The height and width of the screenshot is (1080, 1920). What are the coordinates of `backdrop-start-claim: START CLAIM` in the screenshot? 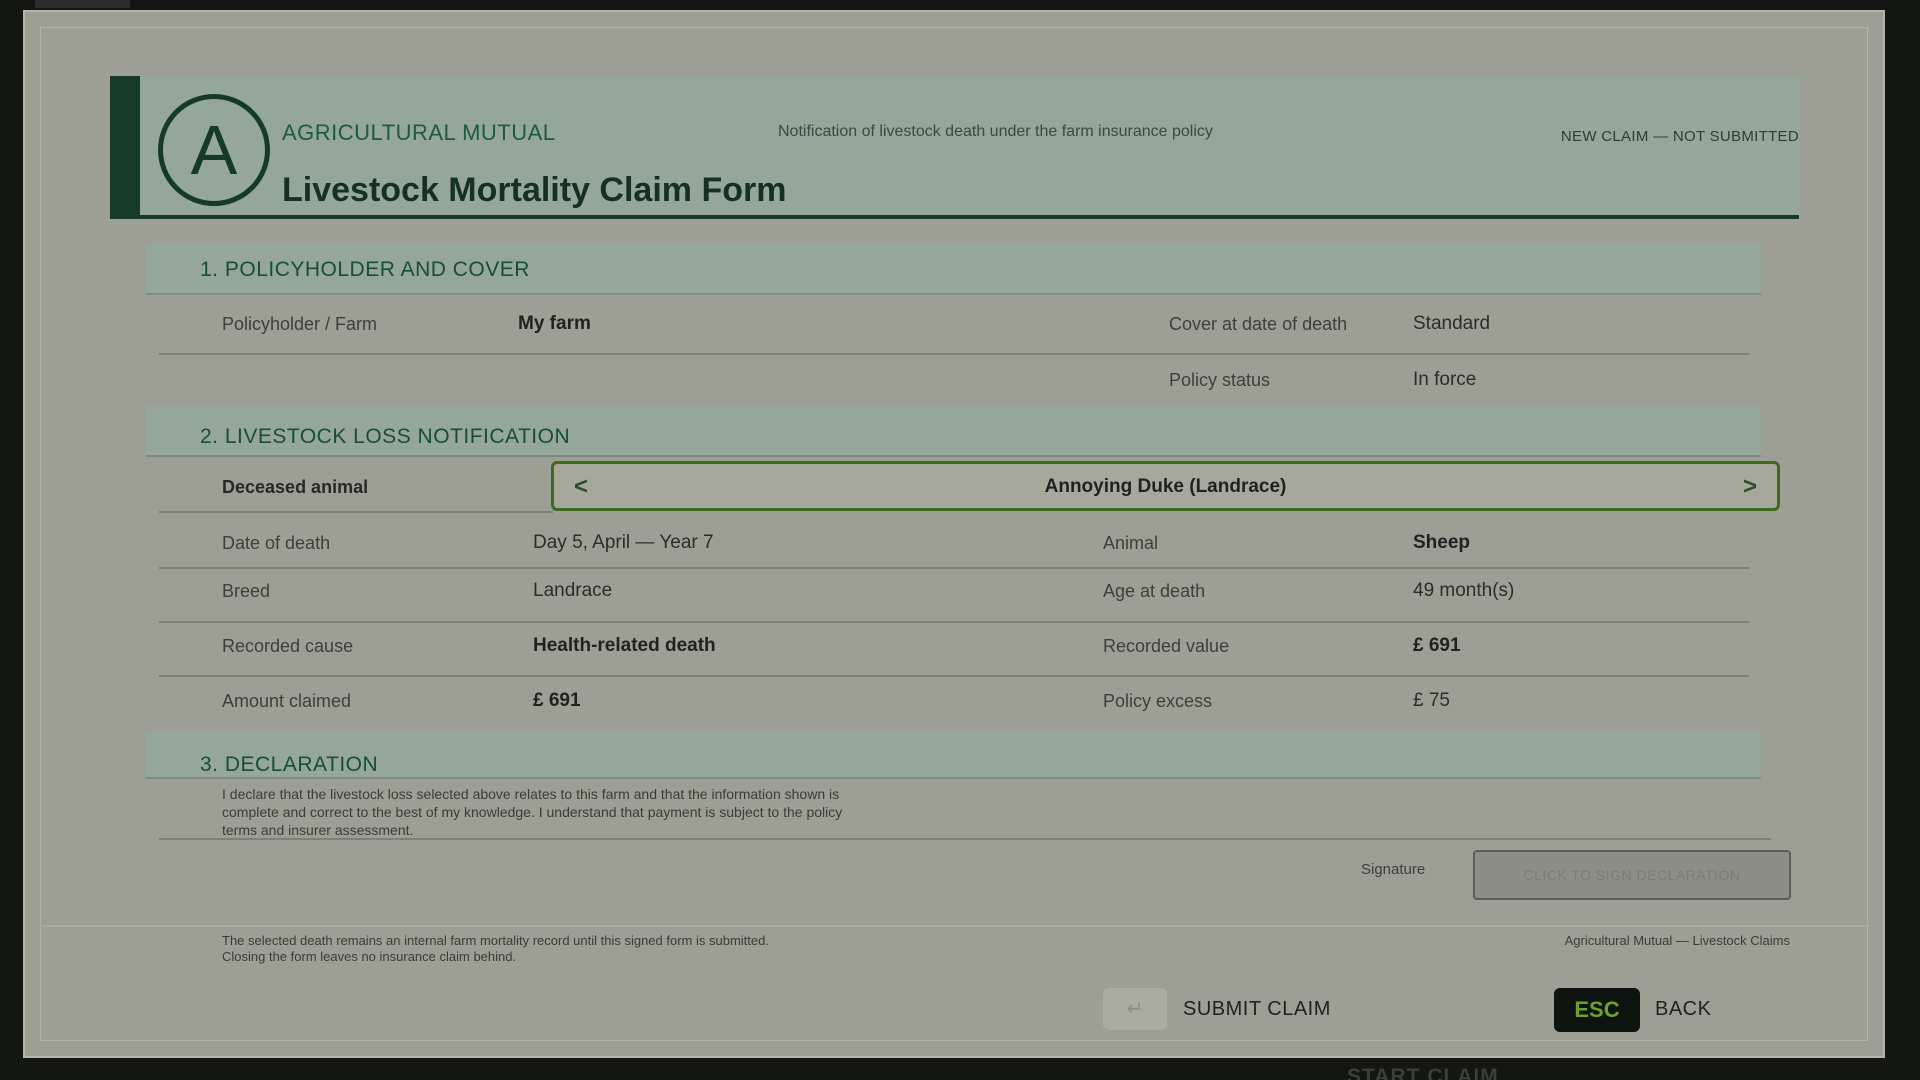 It's located at (1423, 1072).